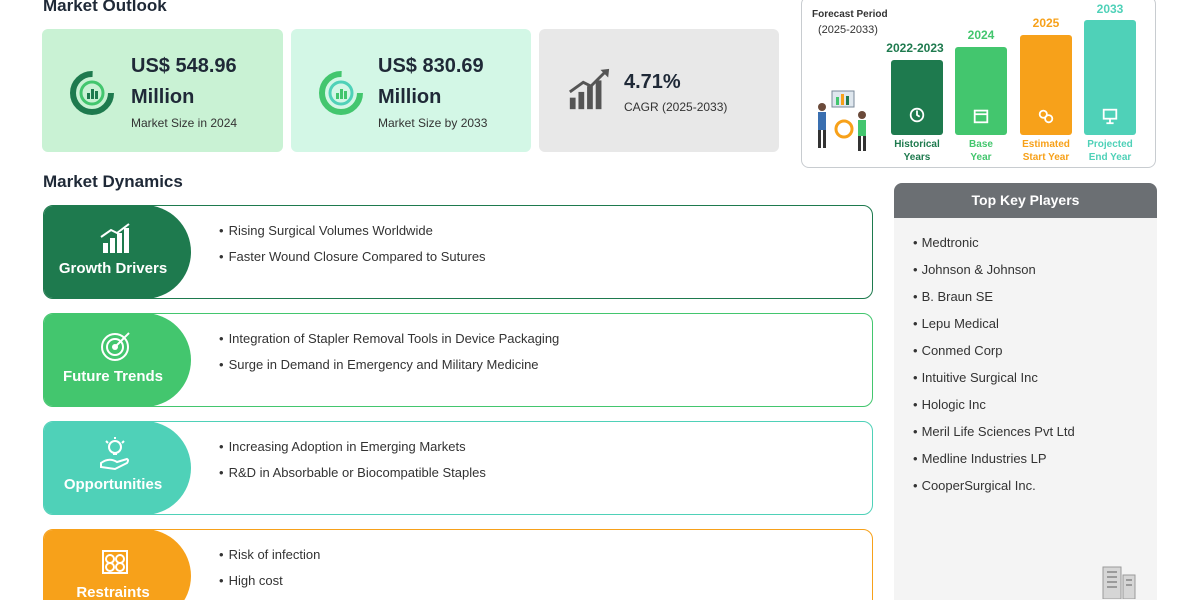 The height and width of the screenshot is (600, 1200). What do you see at coordinates (994, 356) in the screenshot?
I see `list-item: Conmed Corp` at bounding box center [994, 356].